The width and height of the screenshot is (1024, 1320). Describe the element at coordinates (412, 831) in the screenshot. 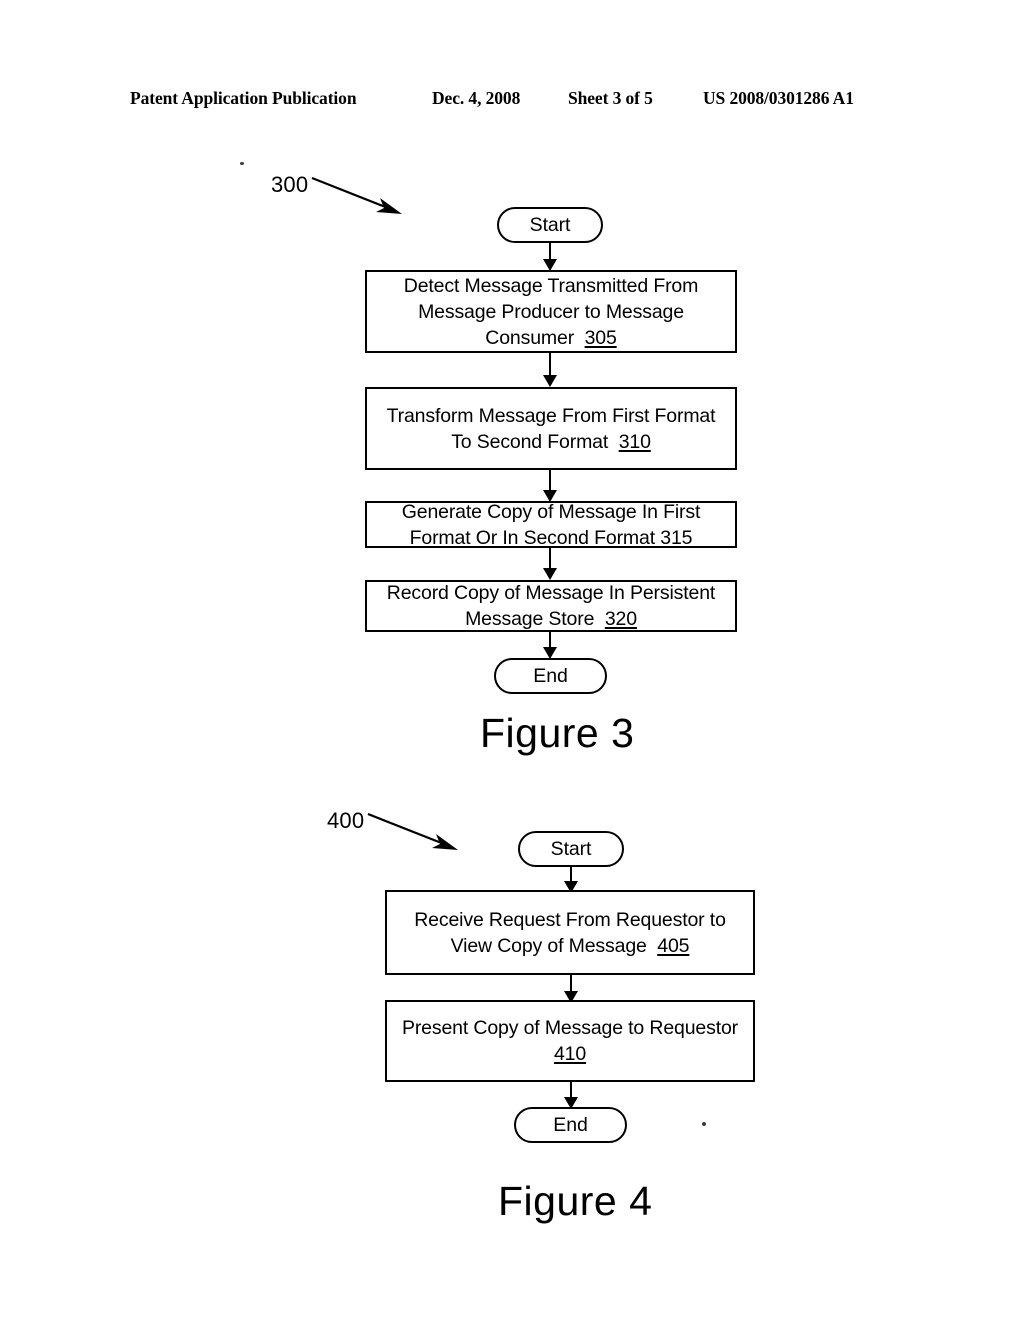

I see `figure-4-lead-arrow` at that location.